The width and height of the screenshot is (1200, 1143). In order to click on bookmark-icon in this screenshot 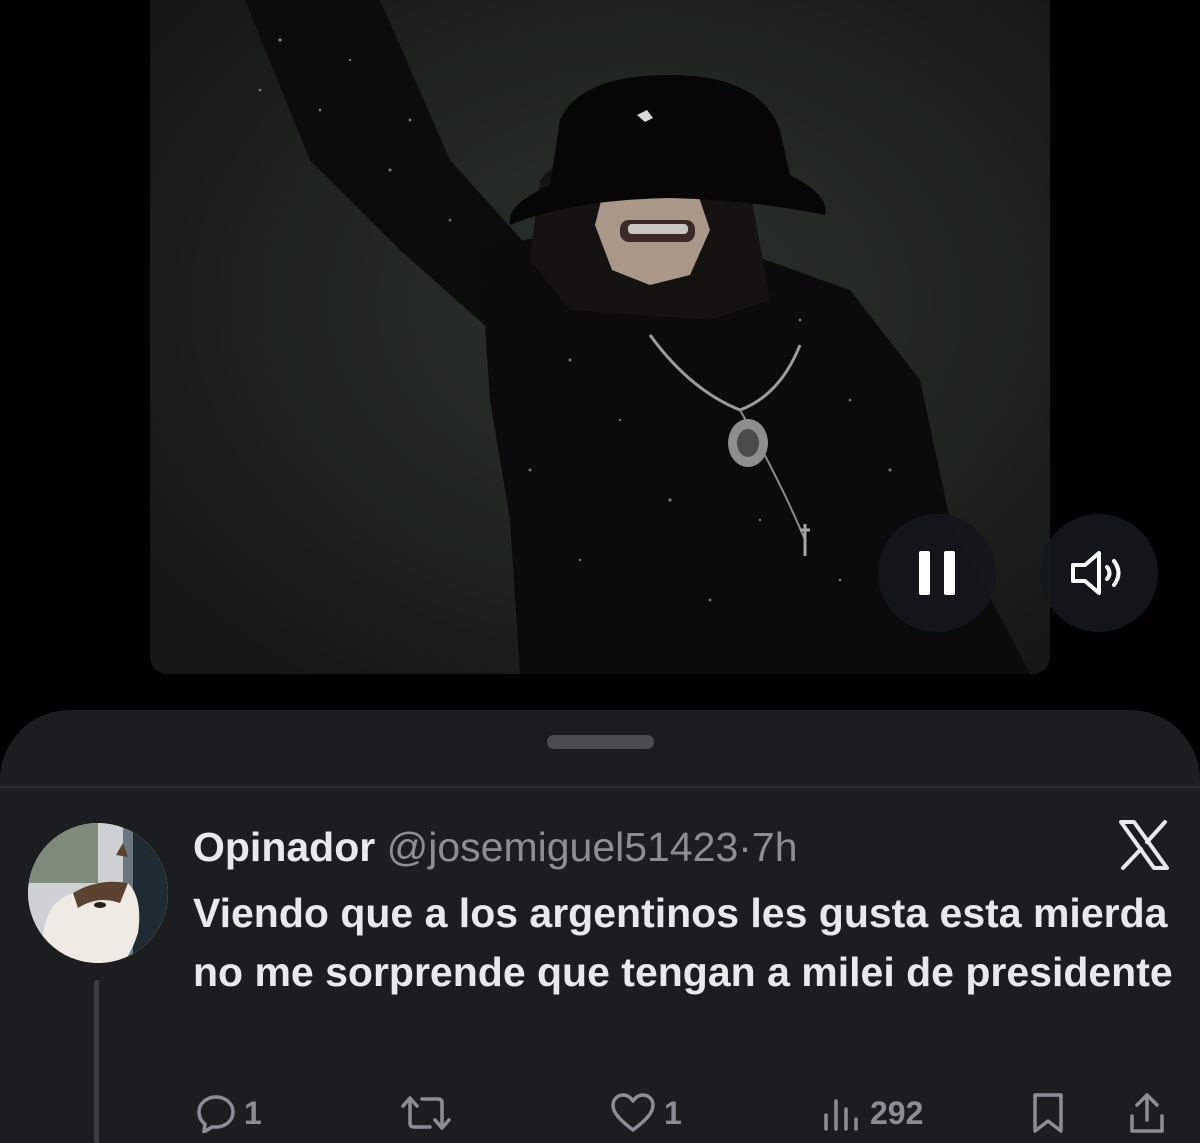, I will do `click(1048, 1113)`.